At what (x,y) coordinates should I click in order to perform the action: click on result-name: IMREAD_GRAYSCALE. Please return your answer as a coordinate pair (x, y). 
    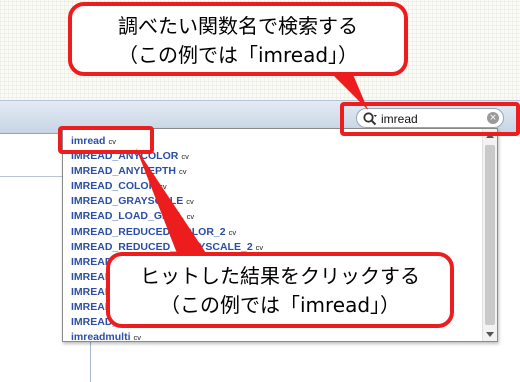
    Looking at the image, I should click on (127, 201).